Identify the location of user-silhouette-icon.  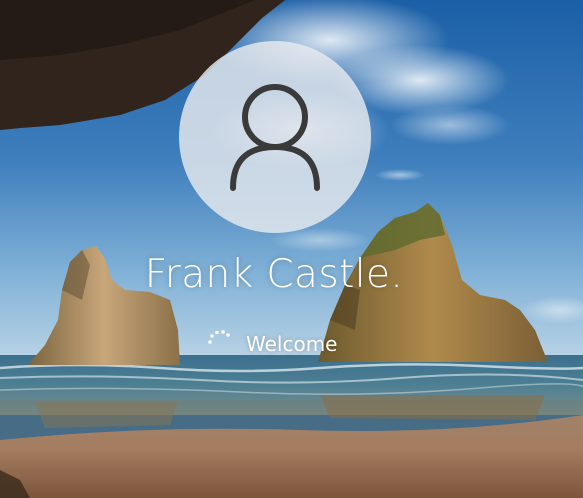
(275, 137).